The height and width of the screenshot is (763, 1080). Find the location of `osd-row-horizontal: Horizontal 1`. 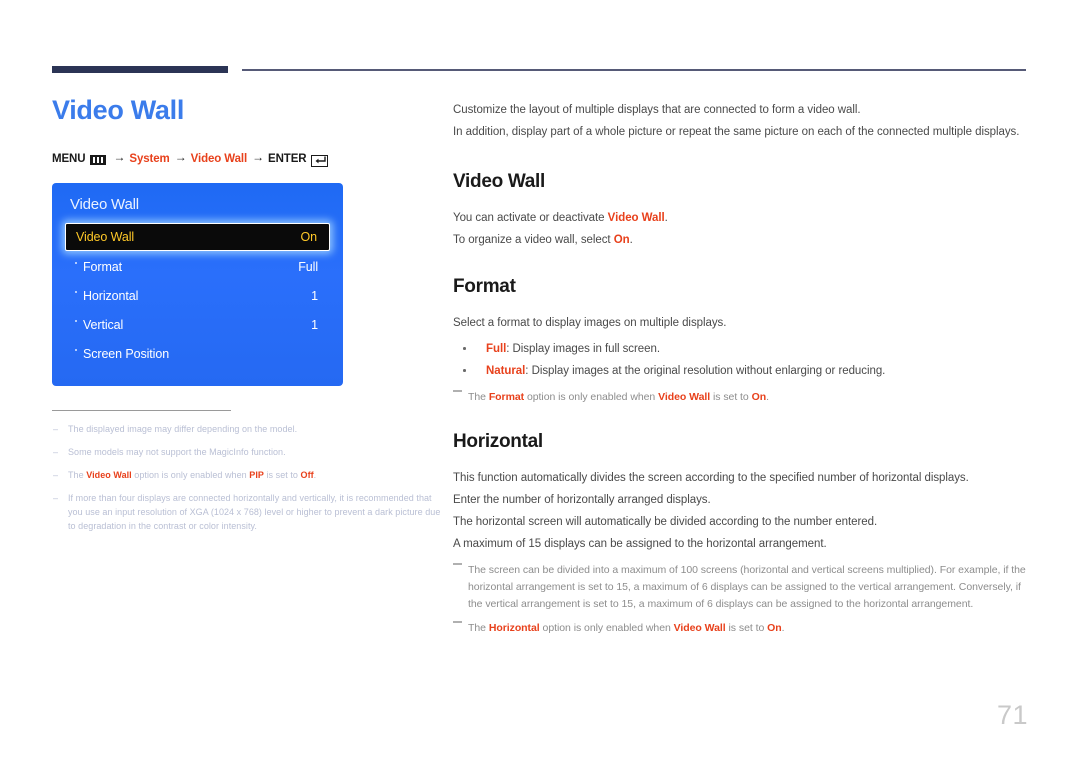

osd-row-horizontal: Horizontal 1 is located at coordinates (197, 296).